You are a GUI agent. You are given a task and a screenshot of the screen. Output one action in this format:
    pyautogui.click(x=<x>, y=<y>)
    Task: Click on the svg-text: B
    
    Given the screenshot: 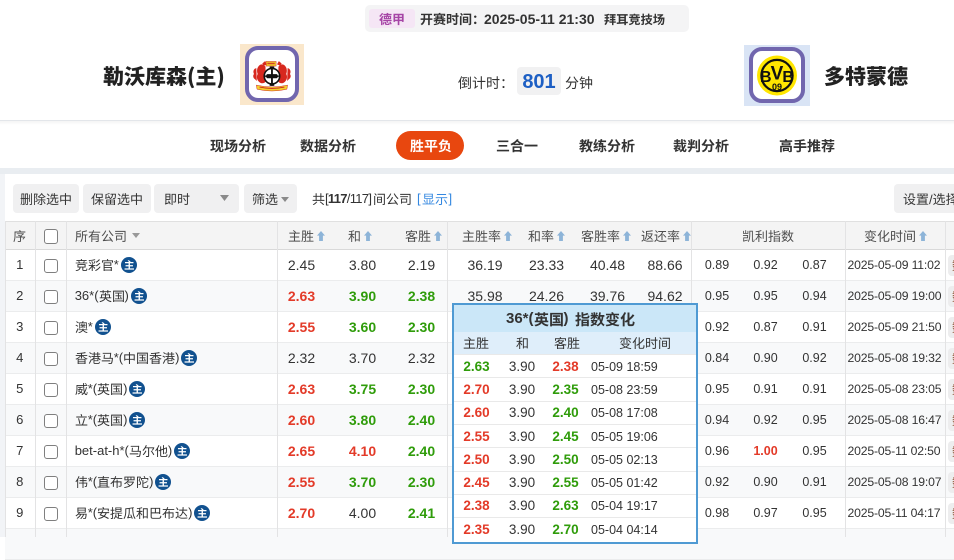 What is the action you would take?
    pyautogui.click(x=788, y=77)
    